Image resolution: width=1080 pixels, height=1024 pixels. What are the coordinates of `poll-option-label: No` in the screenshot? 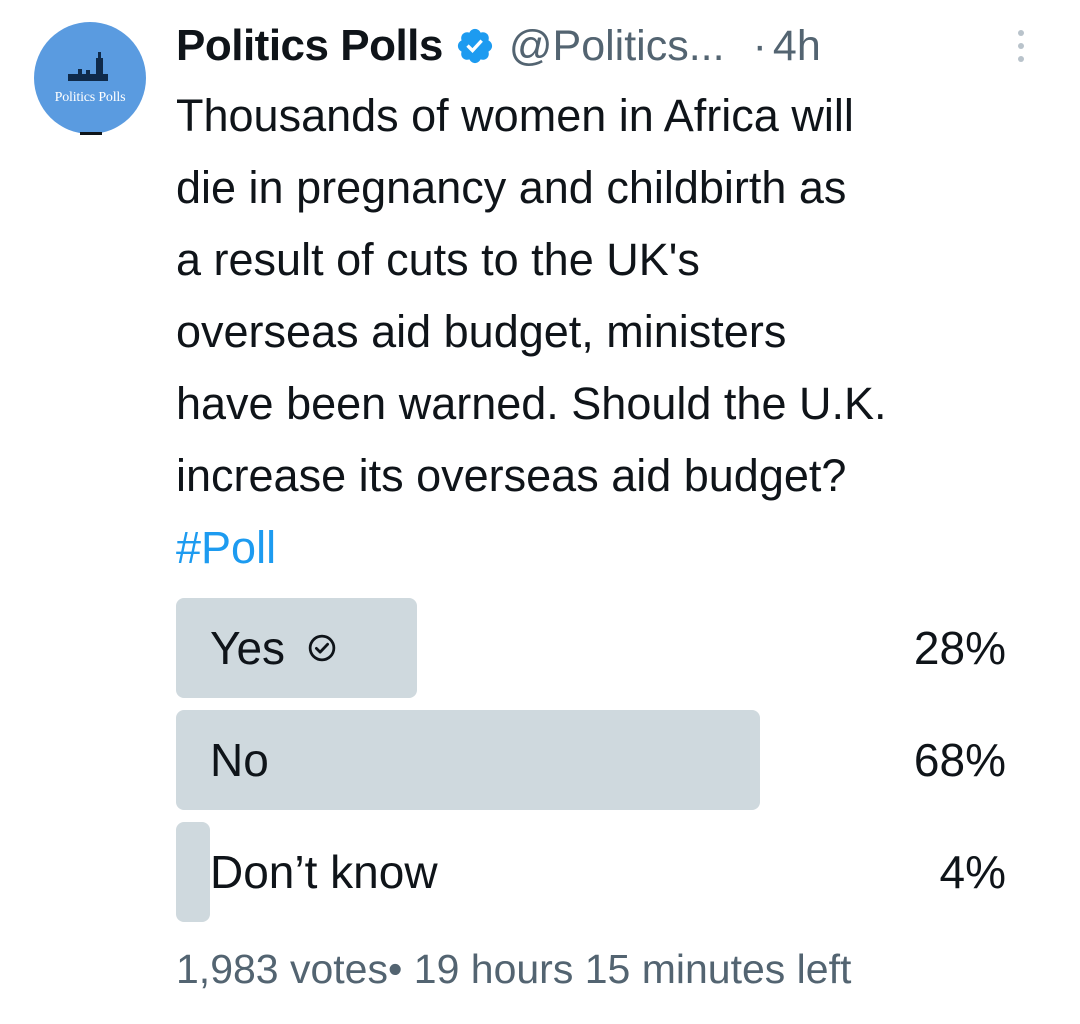 It's located at (239, 760).